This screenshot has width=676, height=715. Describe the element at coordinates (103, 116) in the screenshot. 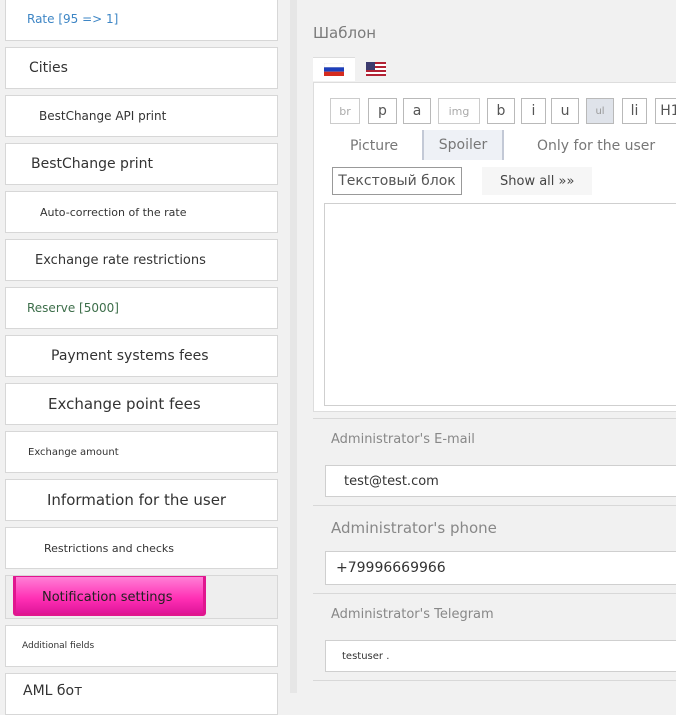

I see `sidebar-item-label: BestChange API print` at that location.